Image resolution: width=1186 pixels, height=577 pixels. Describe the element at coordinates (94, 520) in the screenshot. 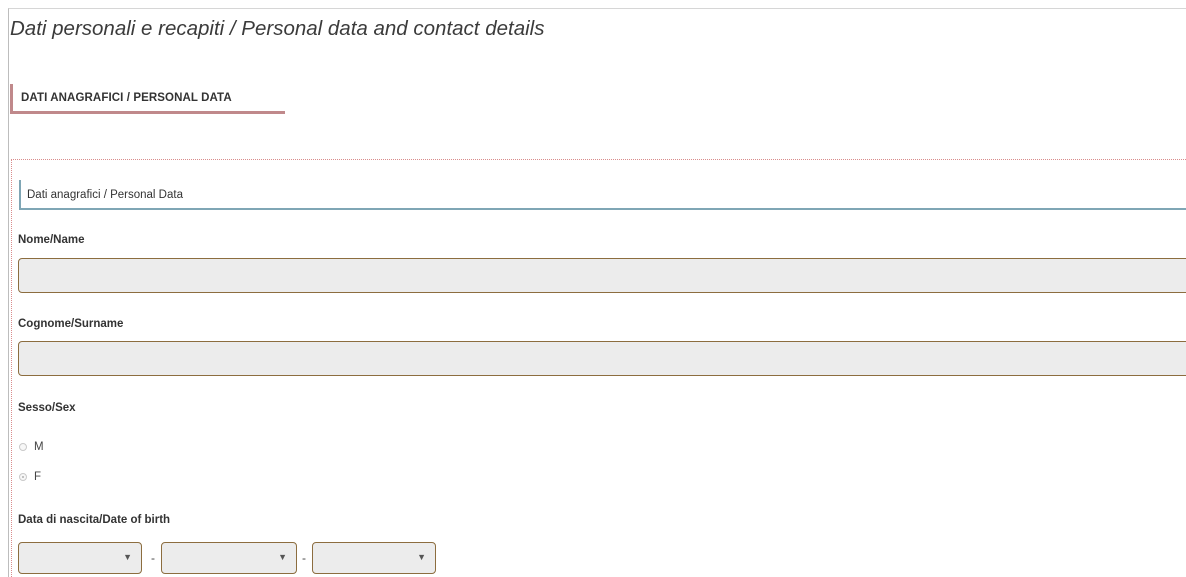

I see `birth-date-label: Data di nascita/Date of birth` at that location.